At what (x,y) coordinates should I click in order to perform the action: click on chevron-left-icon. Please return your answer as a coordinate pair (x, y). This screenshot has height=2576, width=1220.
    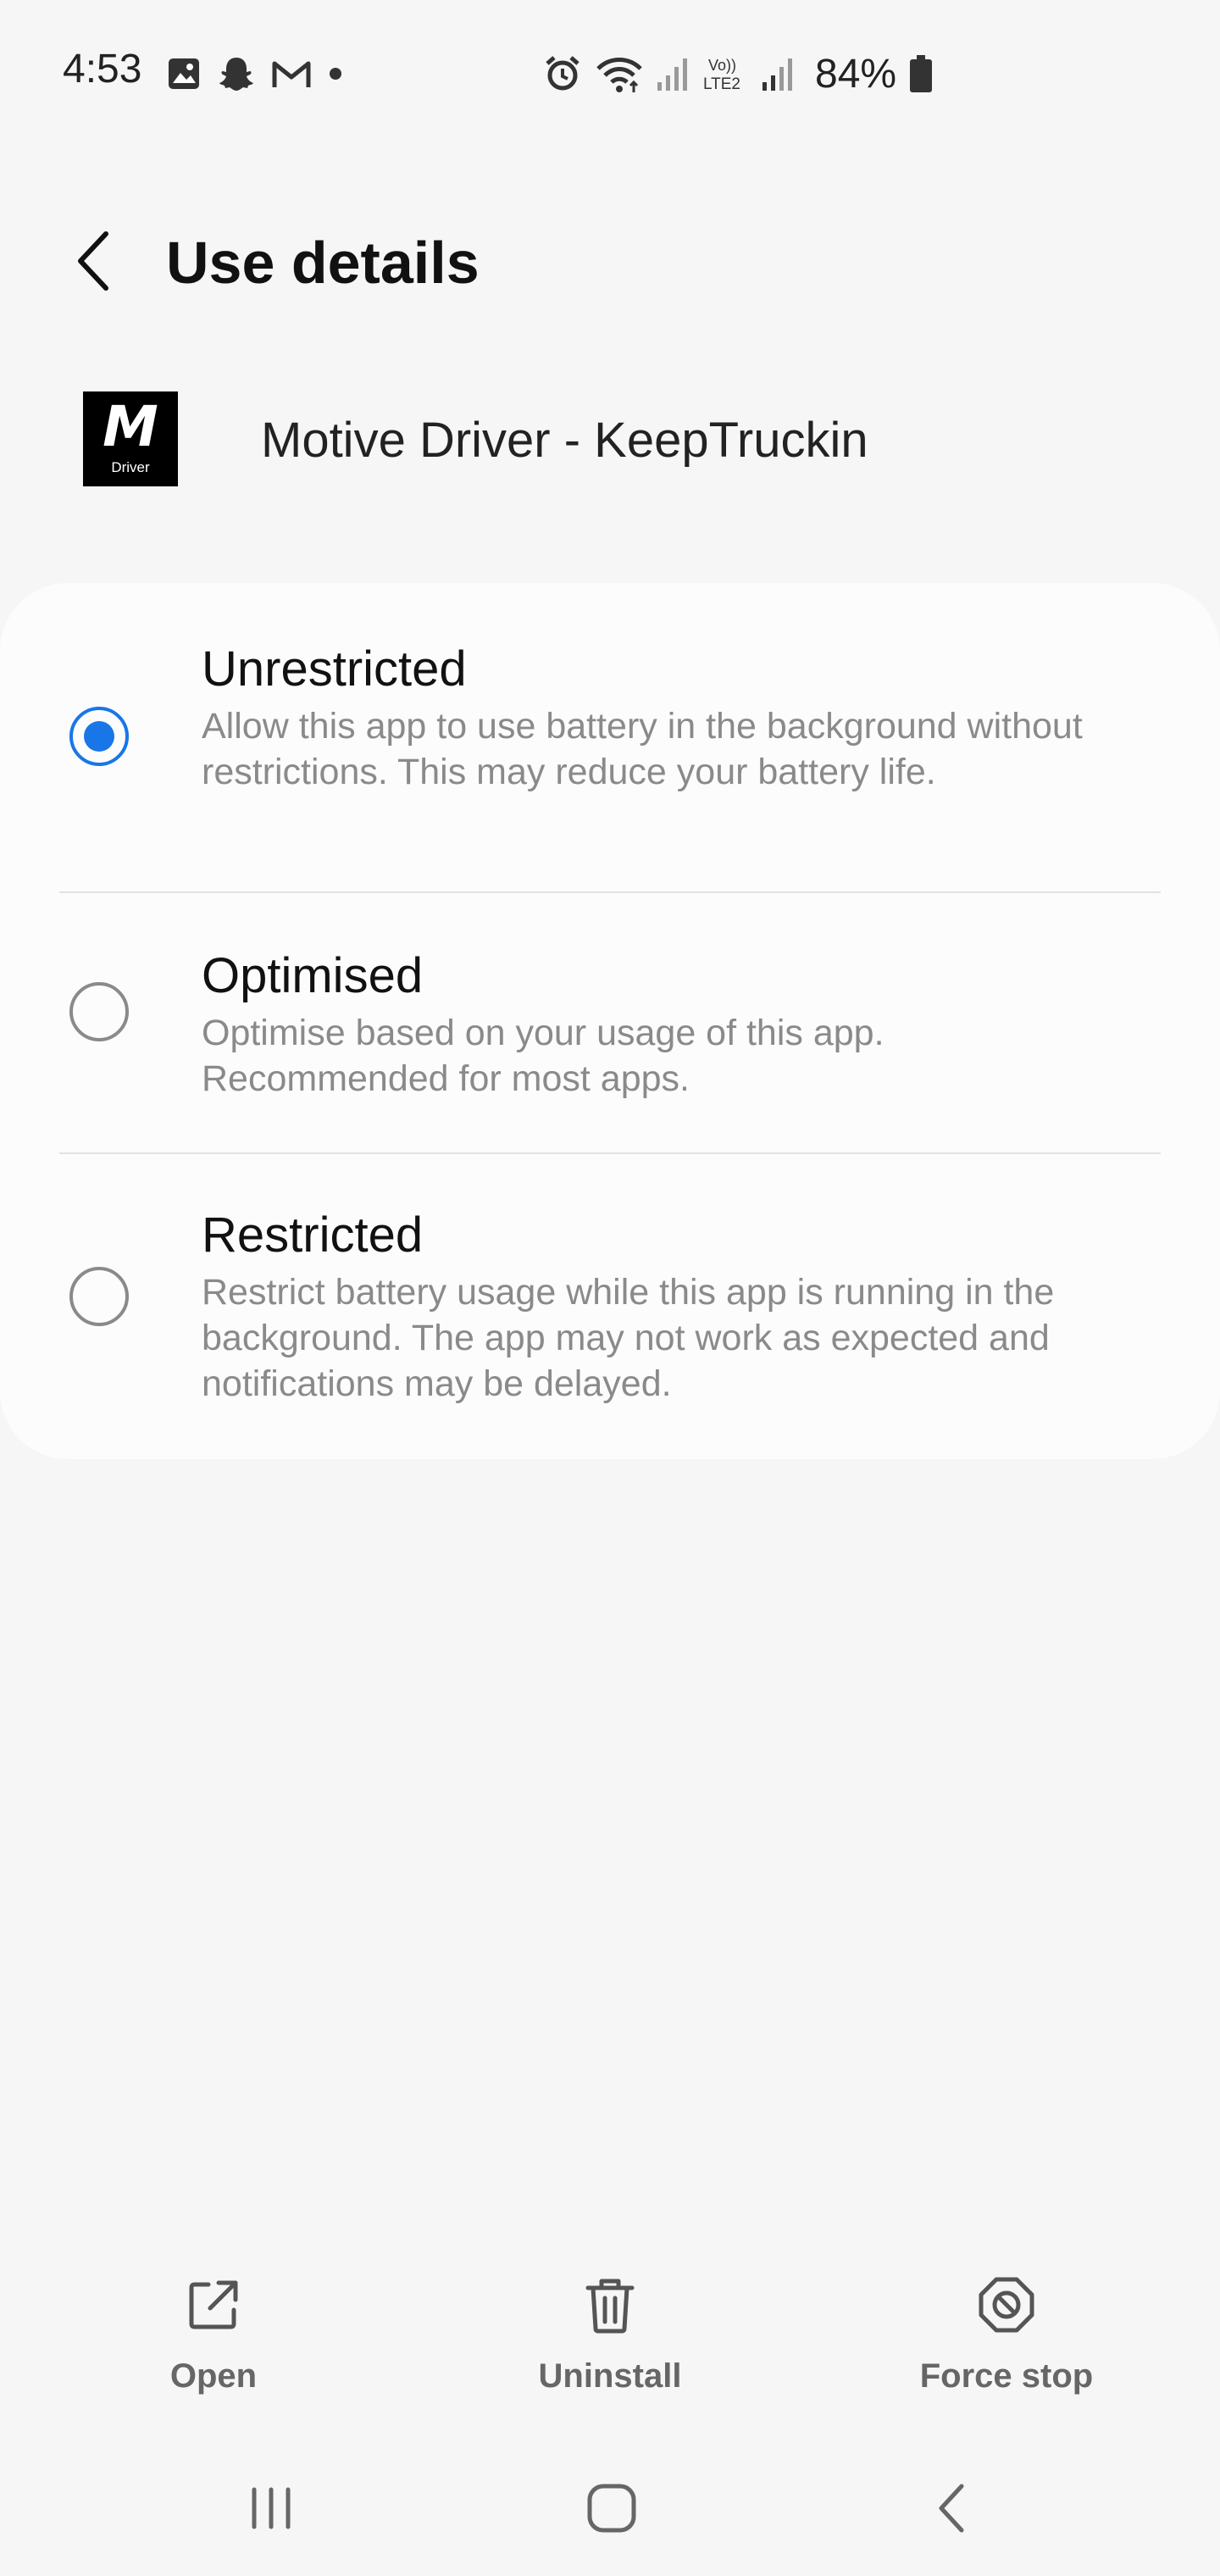
    Looking at the image, I should click on (93, 261).